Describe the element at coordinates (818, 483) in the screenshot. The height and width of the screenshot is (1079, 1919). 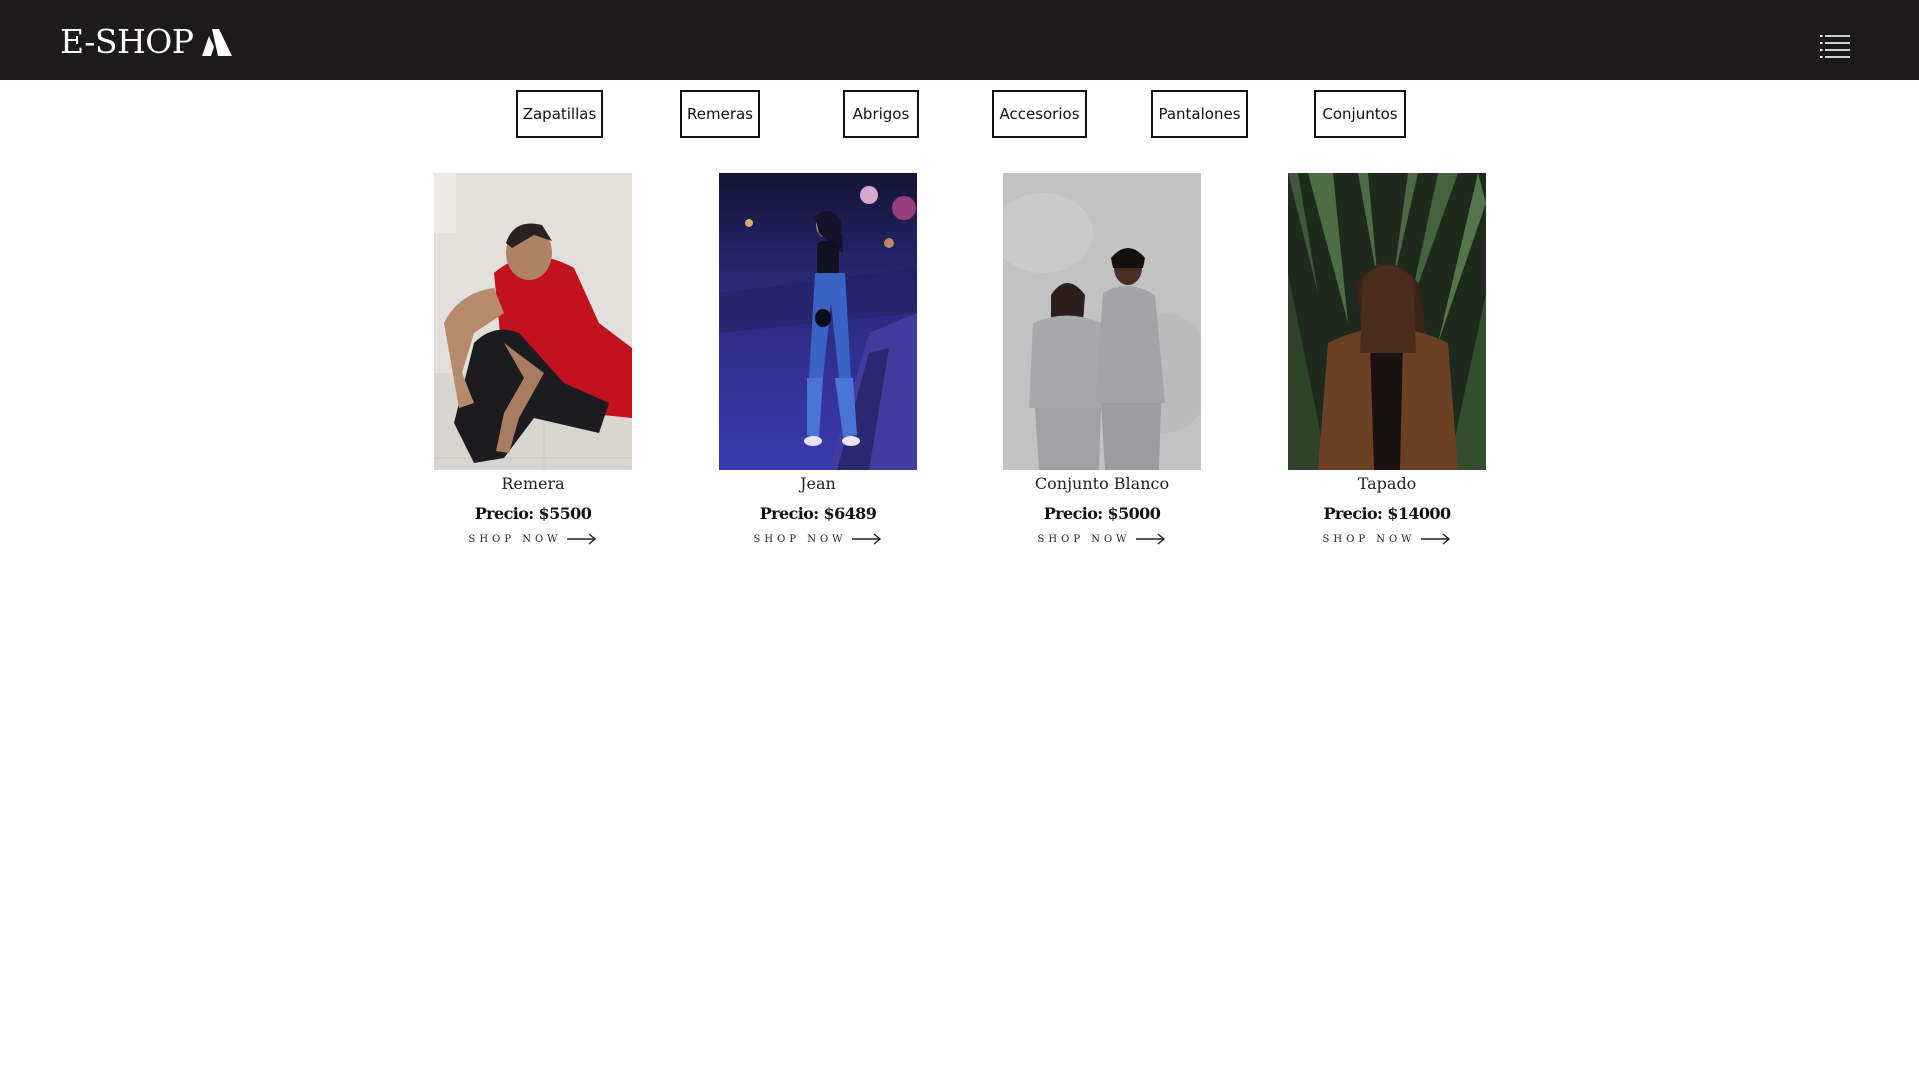
I see `product-name: Jean` at that location.